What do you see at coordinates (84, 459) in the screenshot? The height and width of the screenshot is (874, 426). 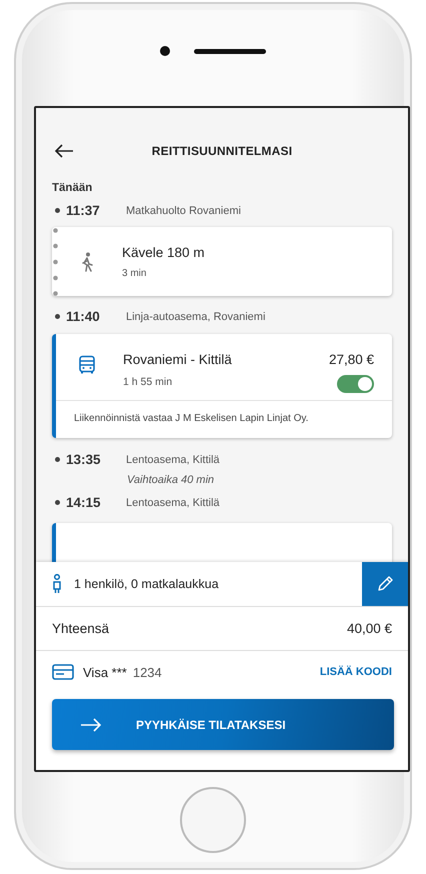 I see `stop-time: 13:35` at bounding box center [84, 459].